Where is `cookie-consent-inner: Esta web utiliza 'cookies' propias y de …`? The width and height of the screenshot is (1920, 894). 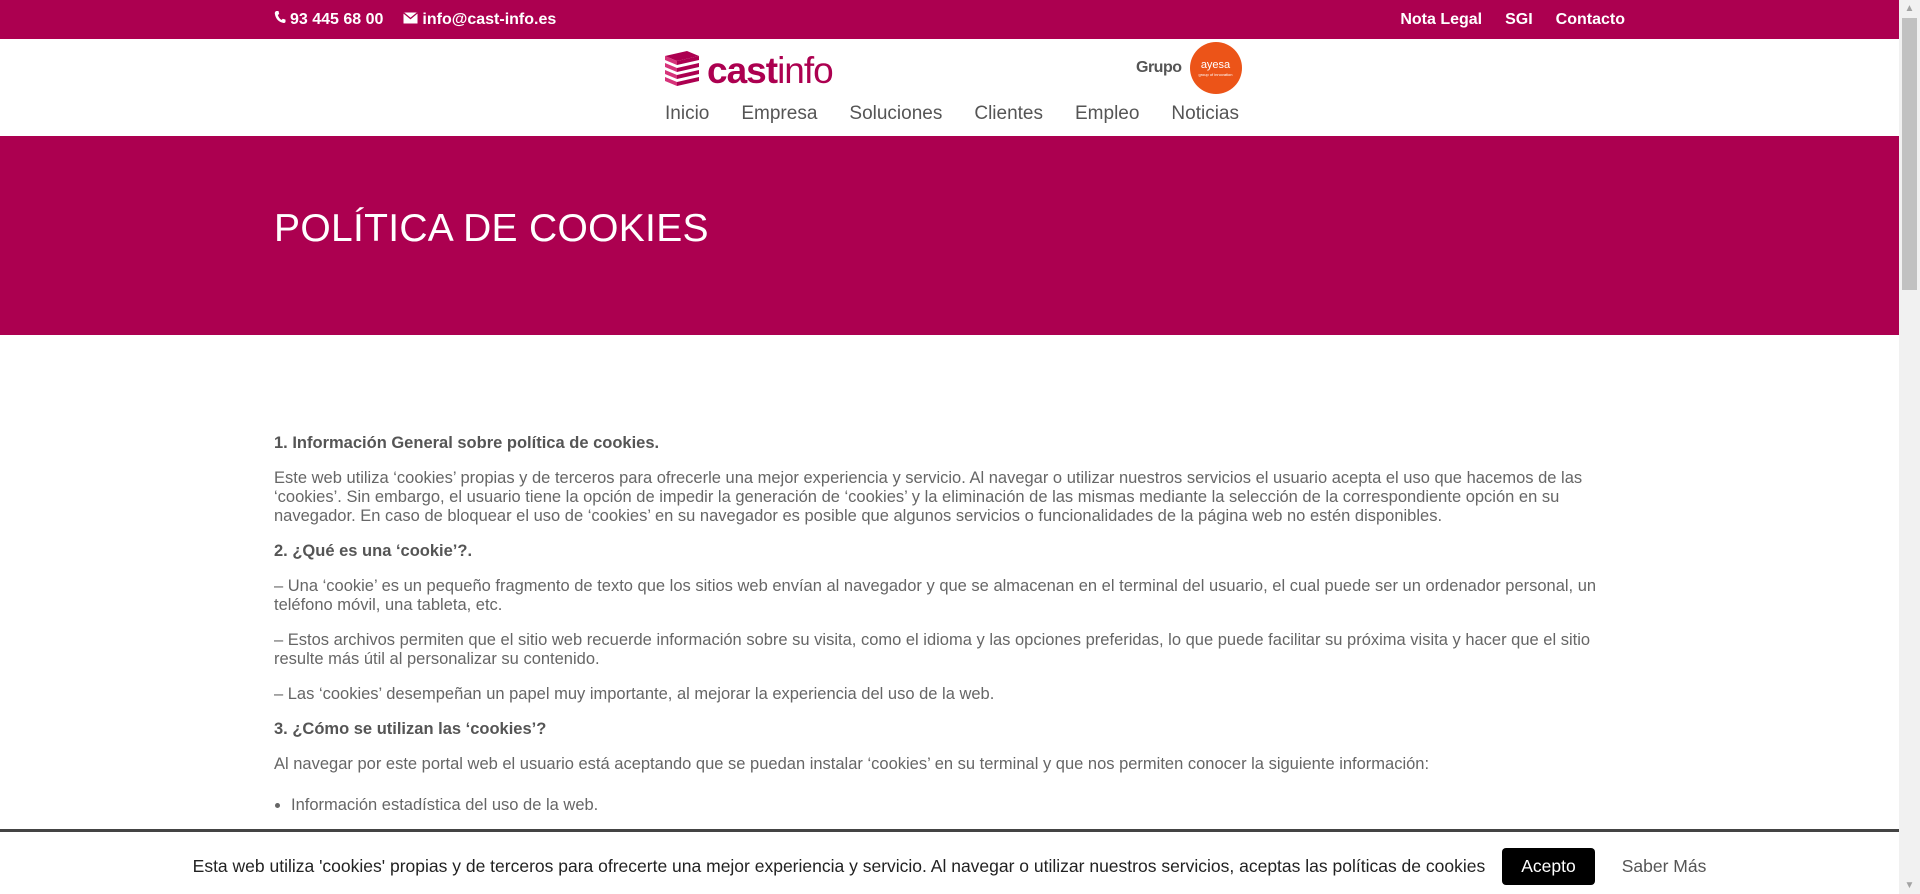 cookie-consent-inner: Esta web utiliza 'cookies' propias y de … is located at coordinates (949, 866).